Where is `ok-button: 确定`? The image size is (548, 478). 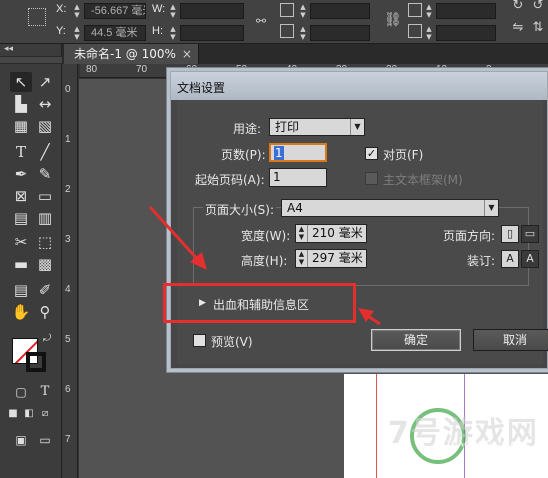 ok-button: 确定 is located at coordinates (416, 340).